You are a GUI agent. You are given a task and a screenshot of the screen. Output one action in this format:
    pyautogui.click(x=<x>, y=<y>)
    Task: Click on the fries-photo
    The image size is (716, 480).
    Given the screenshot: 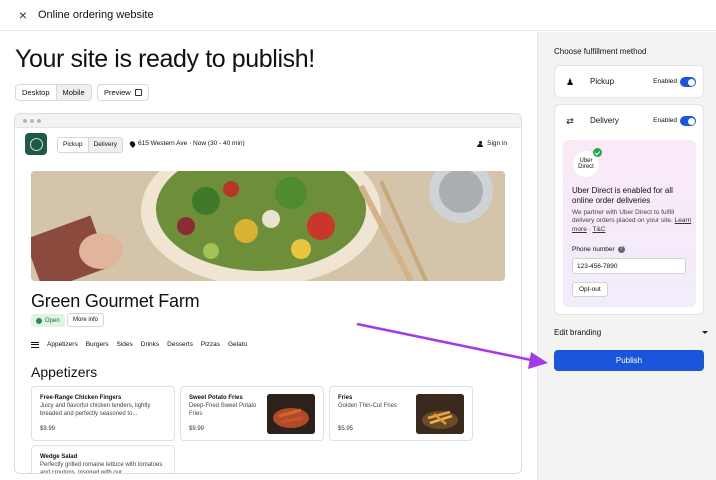 What is the action you would take?
    pyautogui.click(x=440, y=414)
    